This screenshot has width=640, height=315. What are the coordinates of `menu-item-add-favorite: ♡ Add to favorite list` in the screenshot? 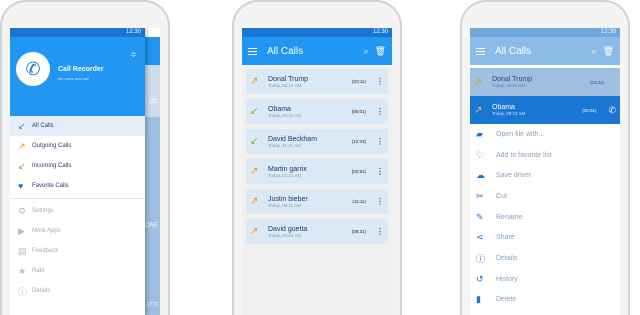 It's located at (545, 155).